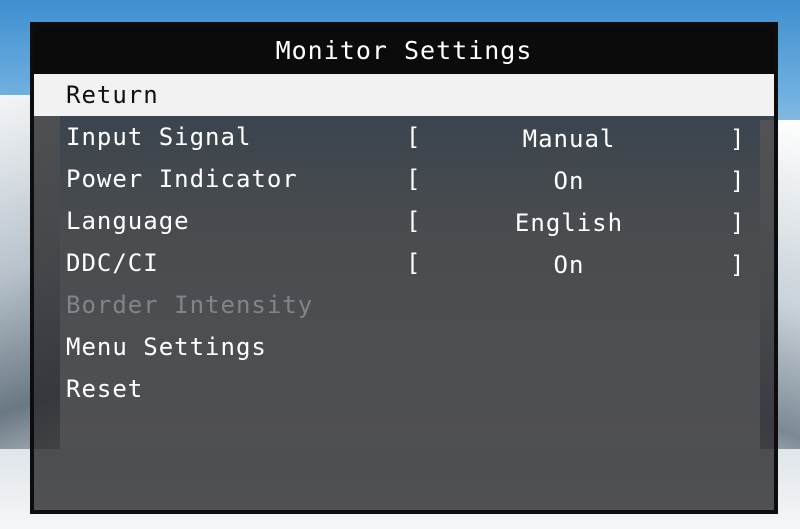 The height and width of the screenshot is (529, 800). What do you see at coordinates (569, 181) in the screenshot?
I see `power-indicator-value: On` at bounding box center [569, 181].